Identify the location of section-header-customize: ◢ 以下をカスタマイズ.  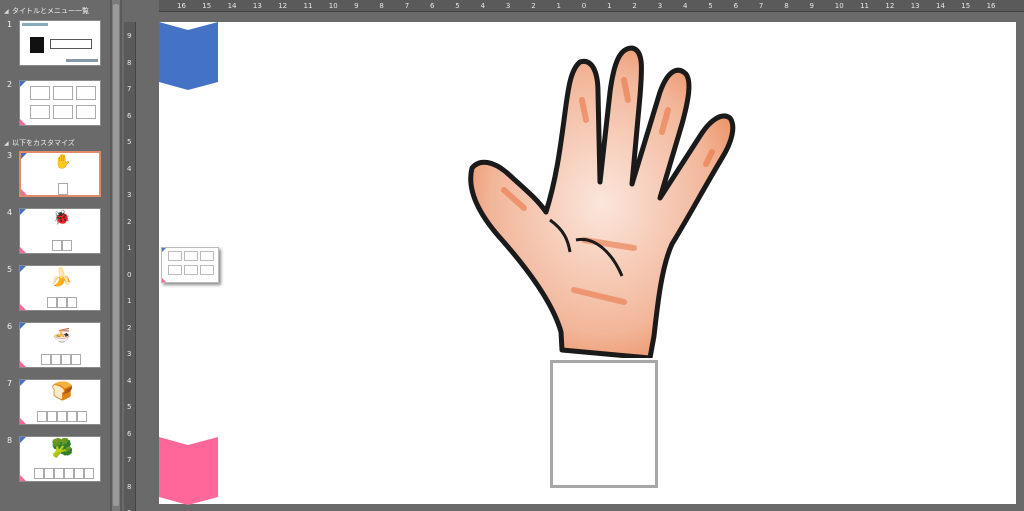
(55, 143).